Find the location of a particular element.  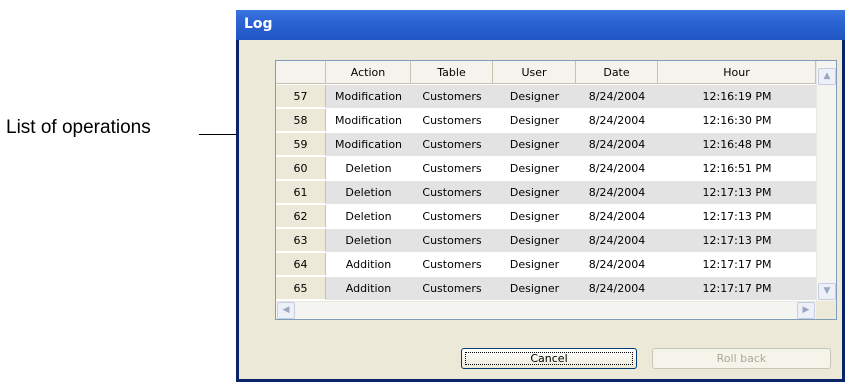

cell-hour: 12:16:19 PM is located at coordinates (737, 96).